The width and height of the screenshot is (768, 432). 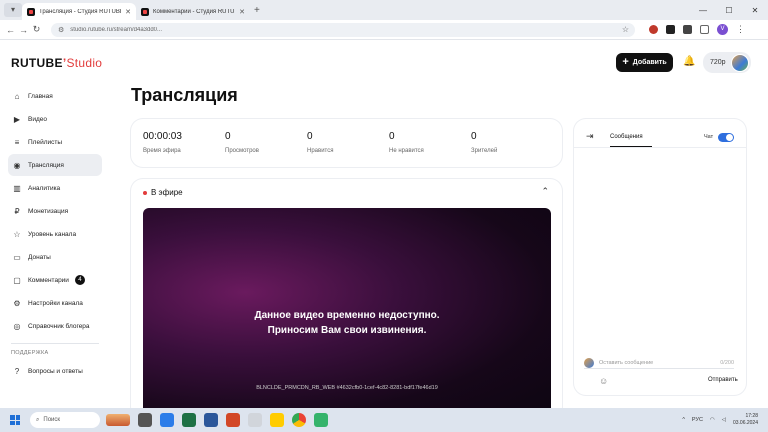 I want to click on logo-studio: Studio, so click(x=84, y=63).